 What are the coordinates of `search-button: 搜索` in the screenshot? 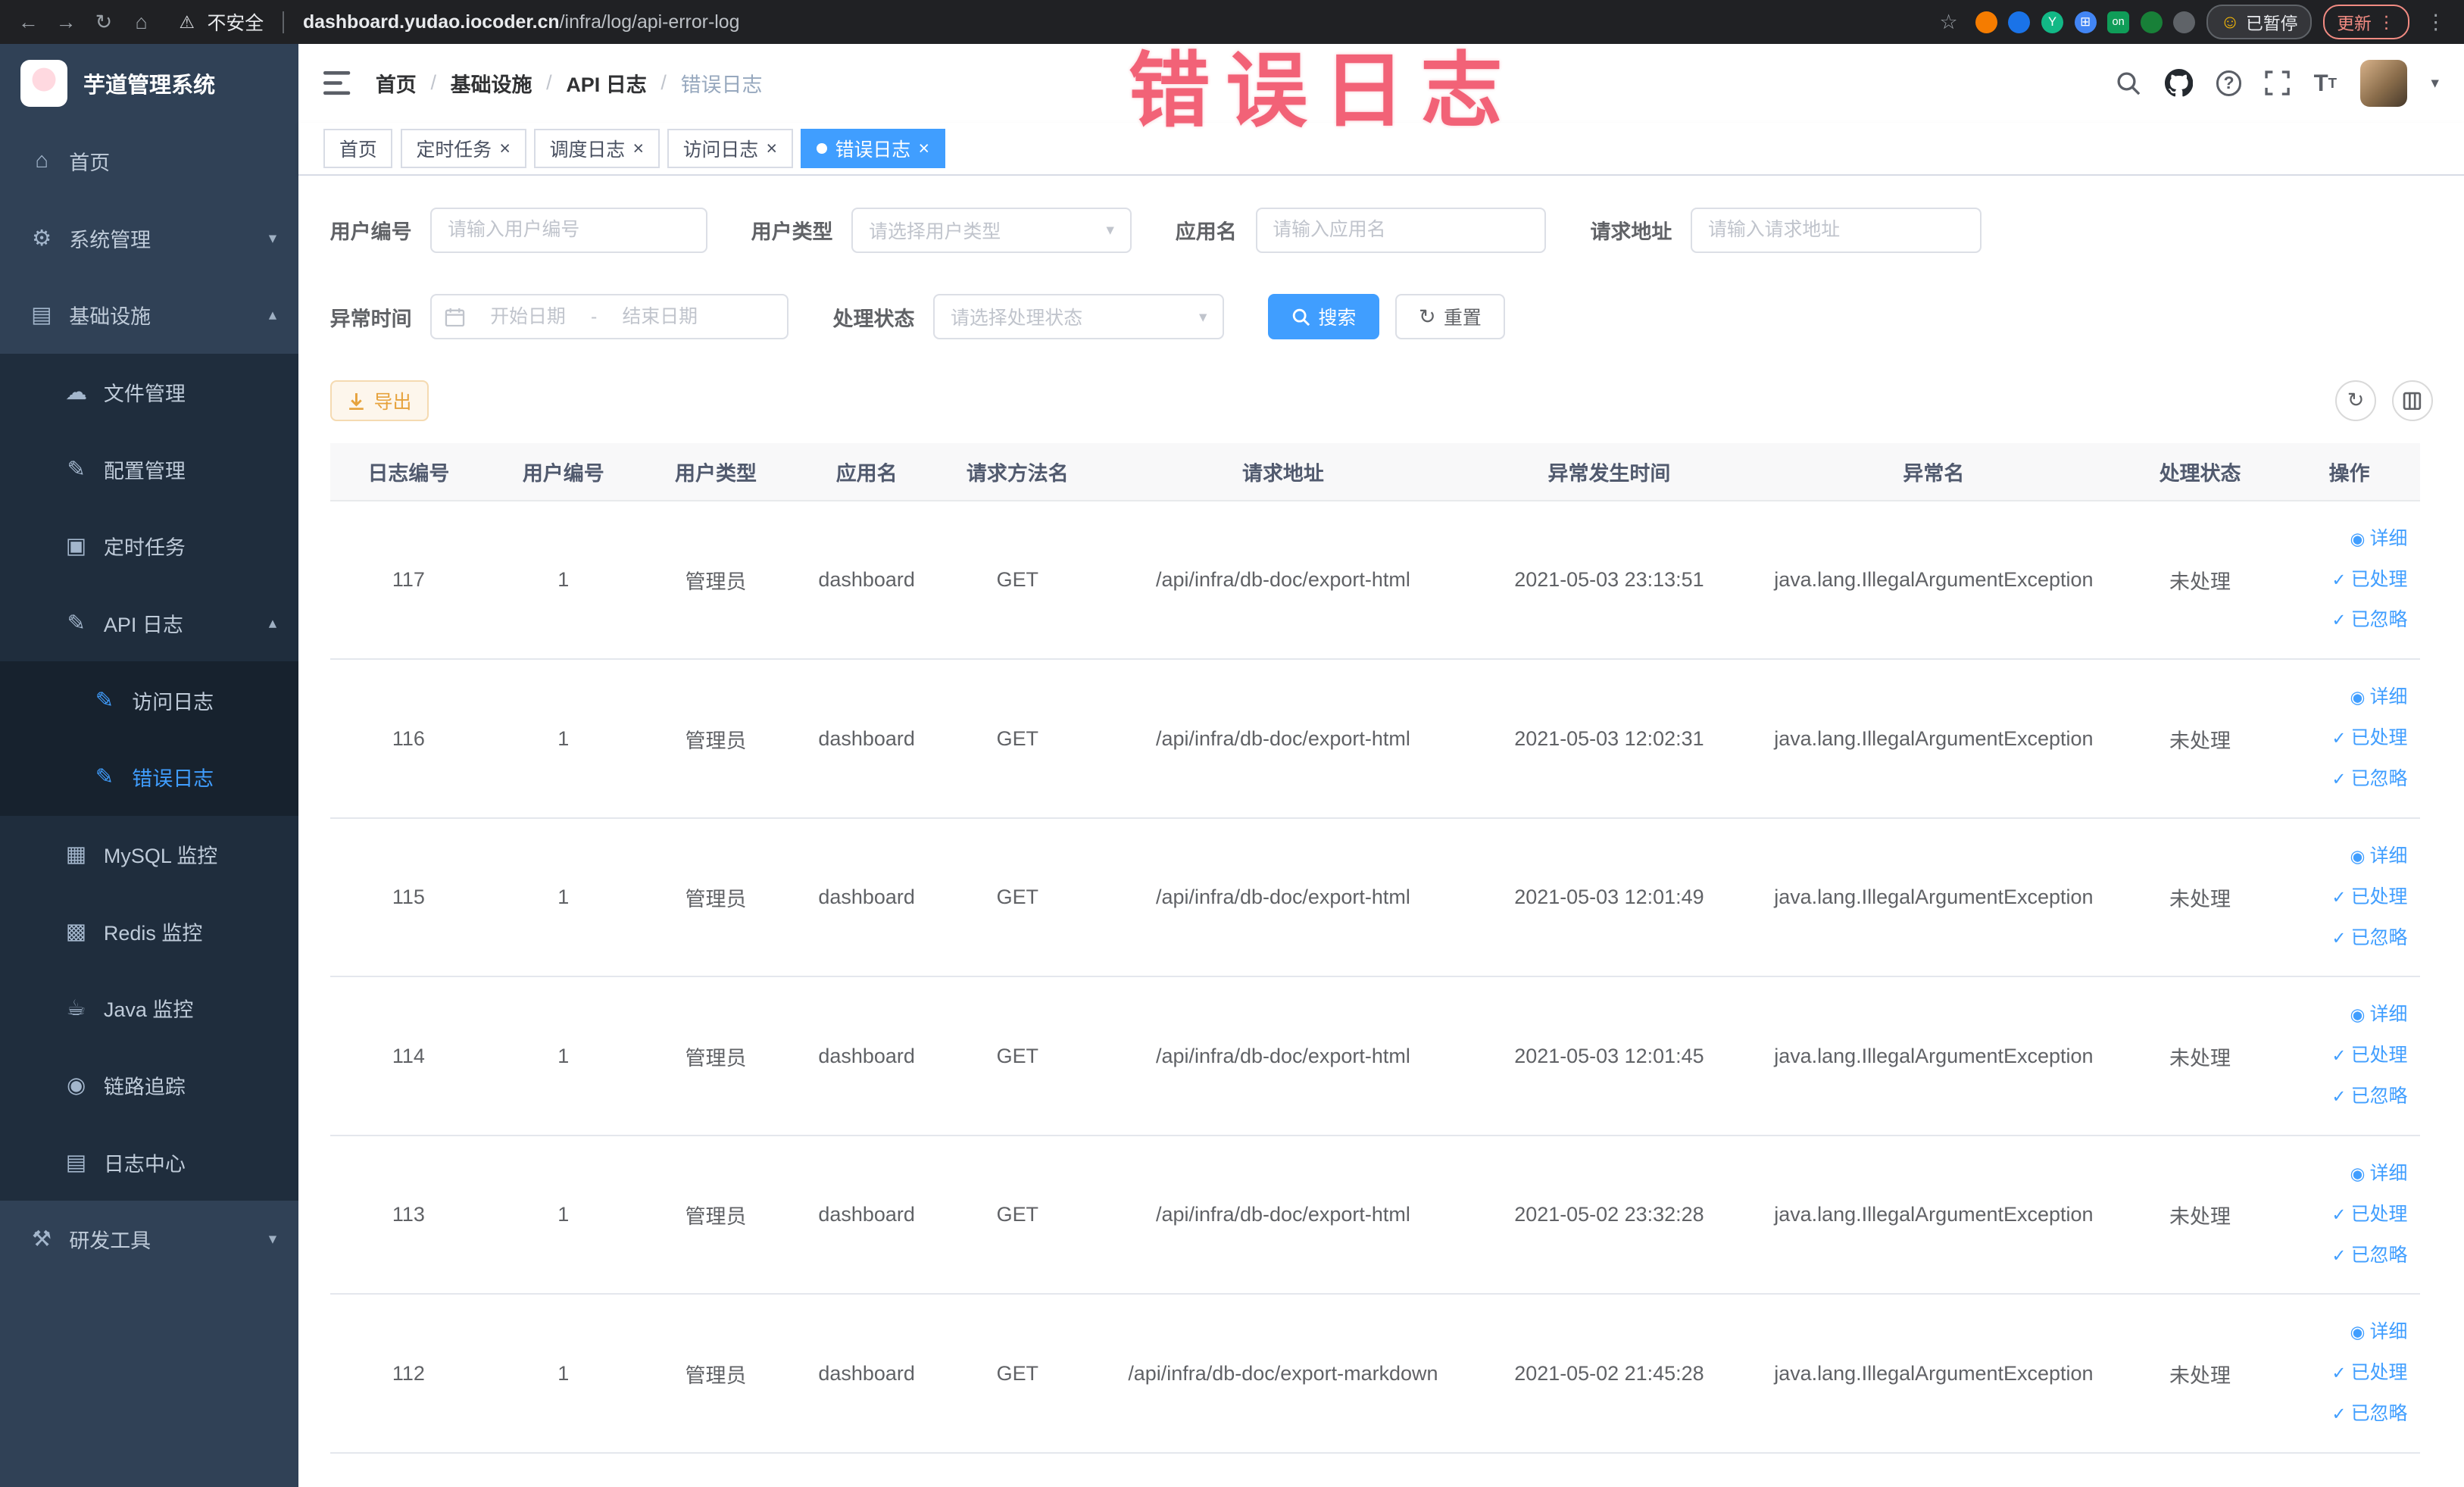 It's located at (1324, 316).